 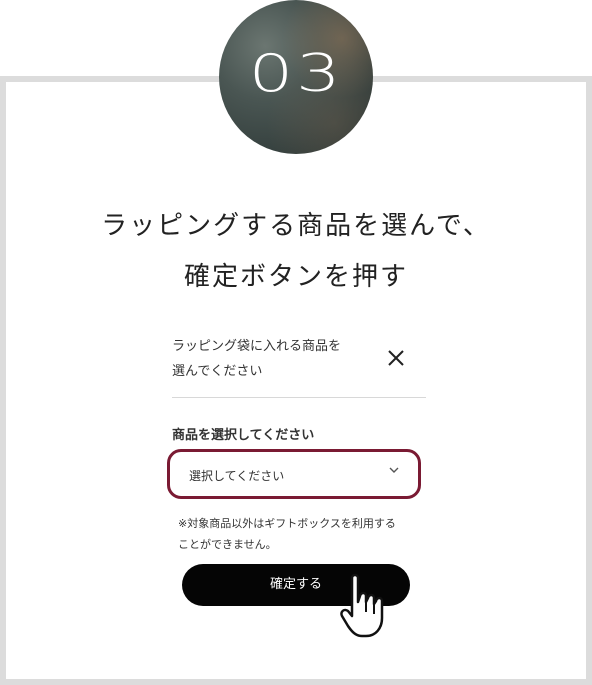 I want to click on close-icon-svg, so click(x=396, y=358).